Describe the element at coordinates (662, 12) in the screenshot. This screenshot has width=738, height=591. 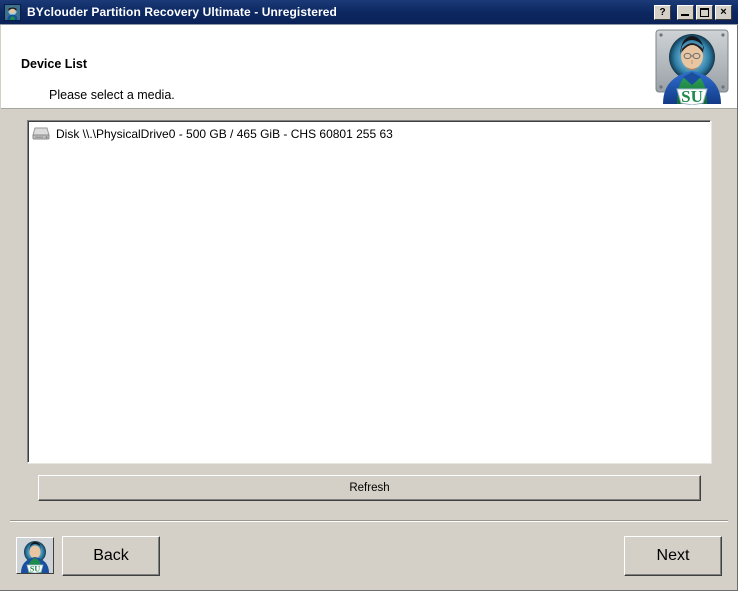
I see `help-button: ?` at that location.